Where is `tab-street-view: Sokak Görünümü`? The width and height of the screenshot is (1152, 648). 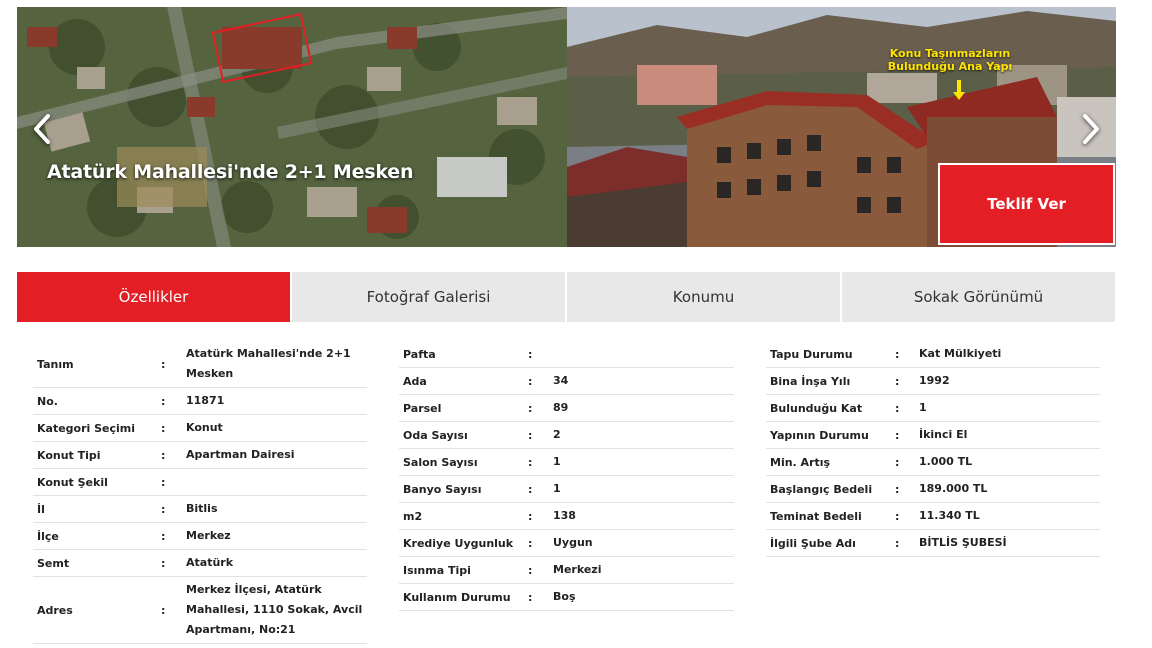 tab-street-view: Sokak Görünümü is located at coordinates (978, 297).